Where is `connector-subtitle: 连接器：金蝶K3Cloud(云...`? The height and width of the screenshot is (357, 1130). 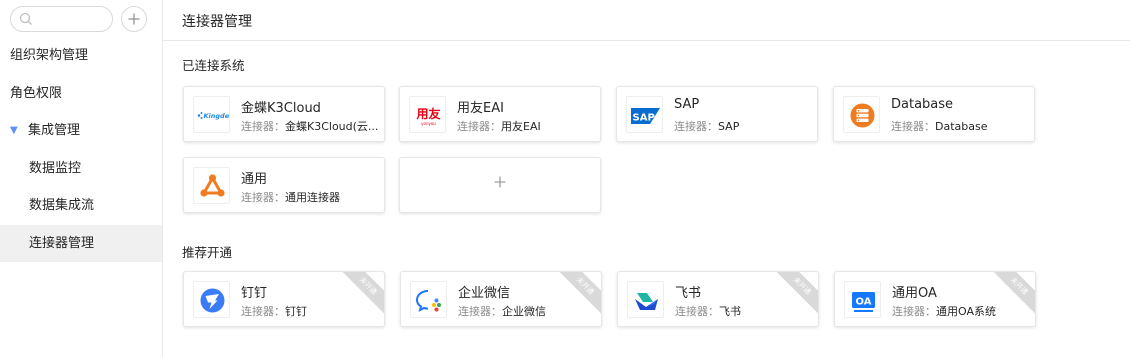 connector-subtitle: 连接器：金蝶K3Cloud(云... is located at coordinates (311, 126).